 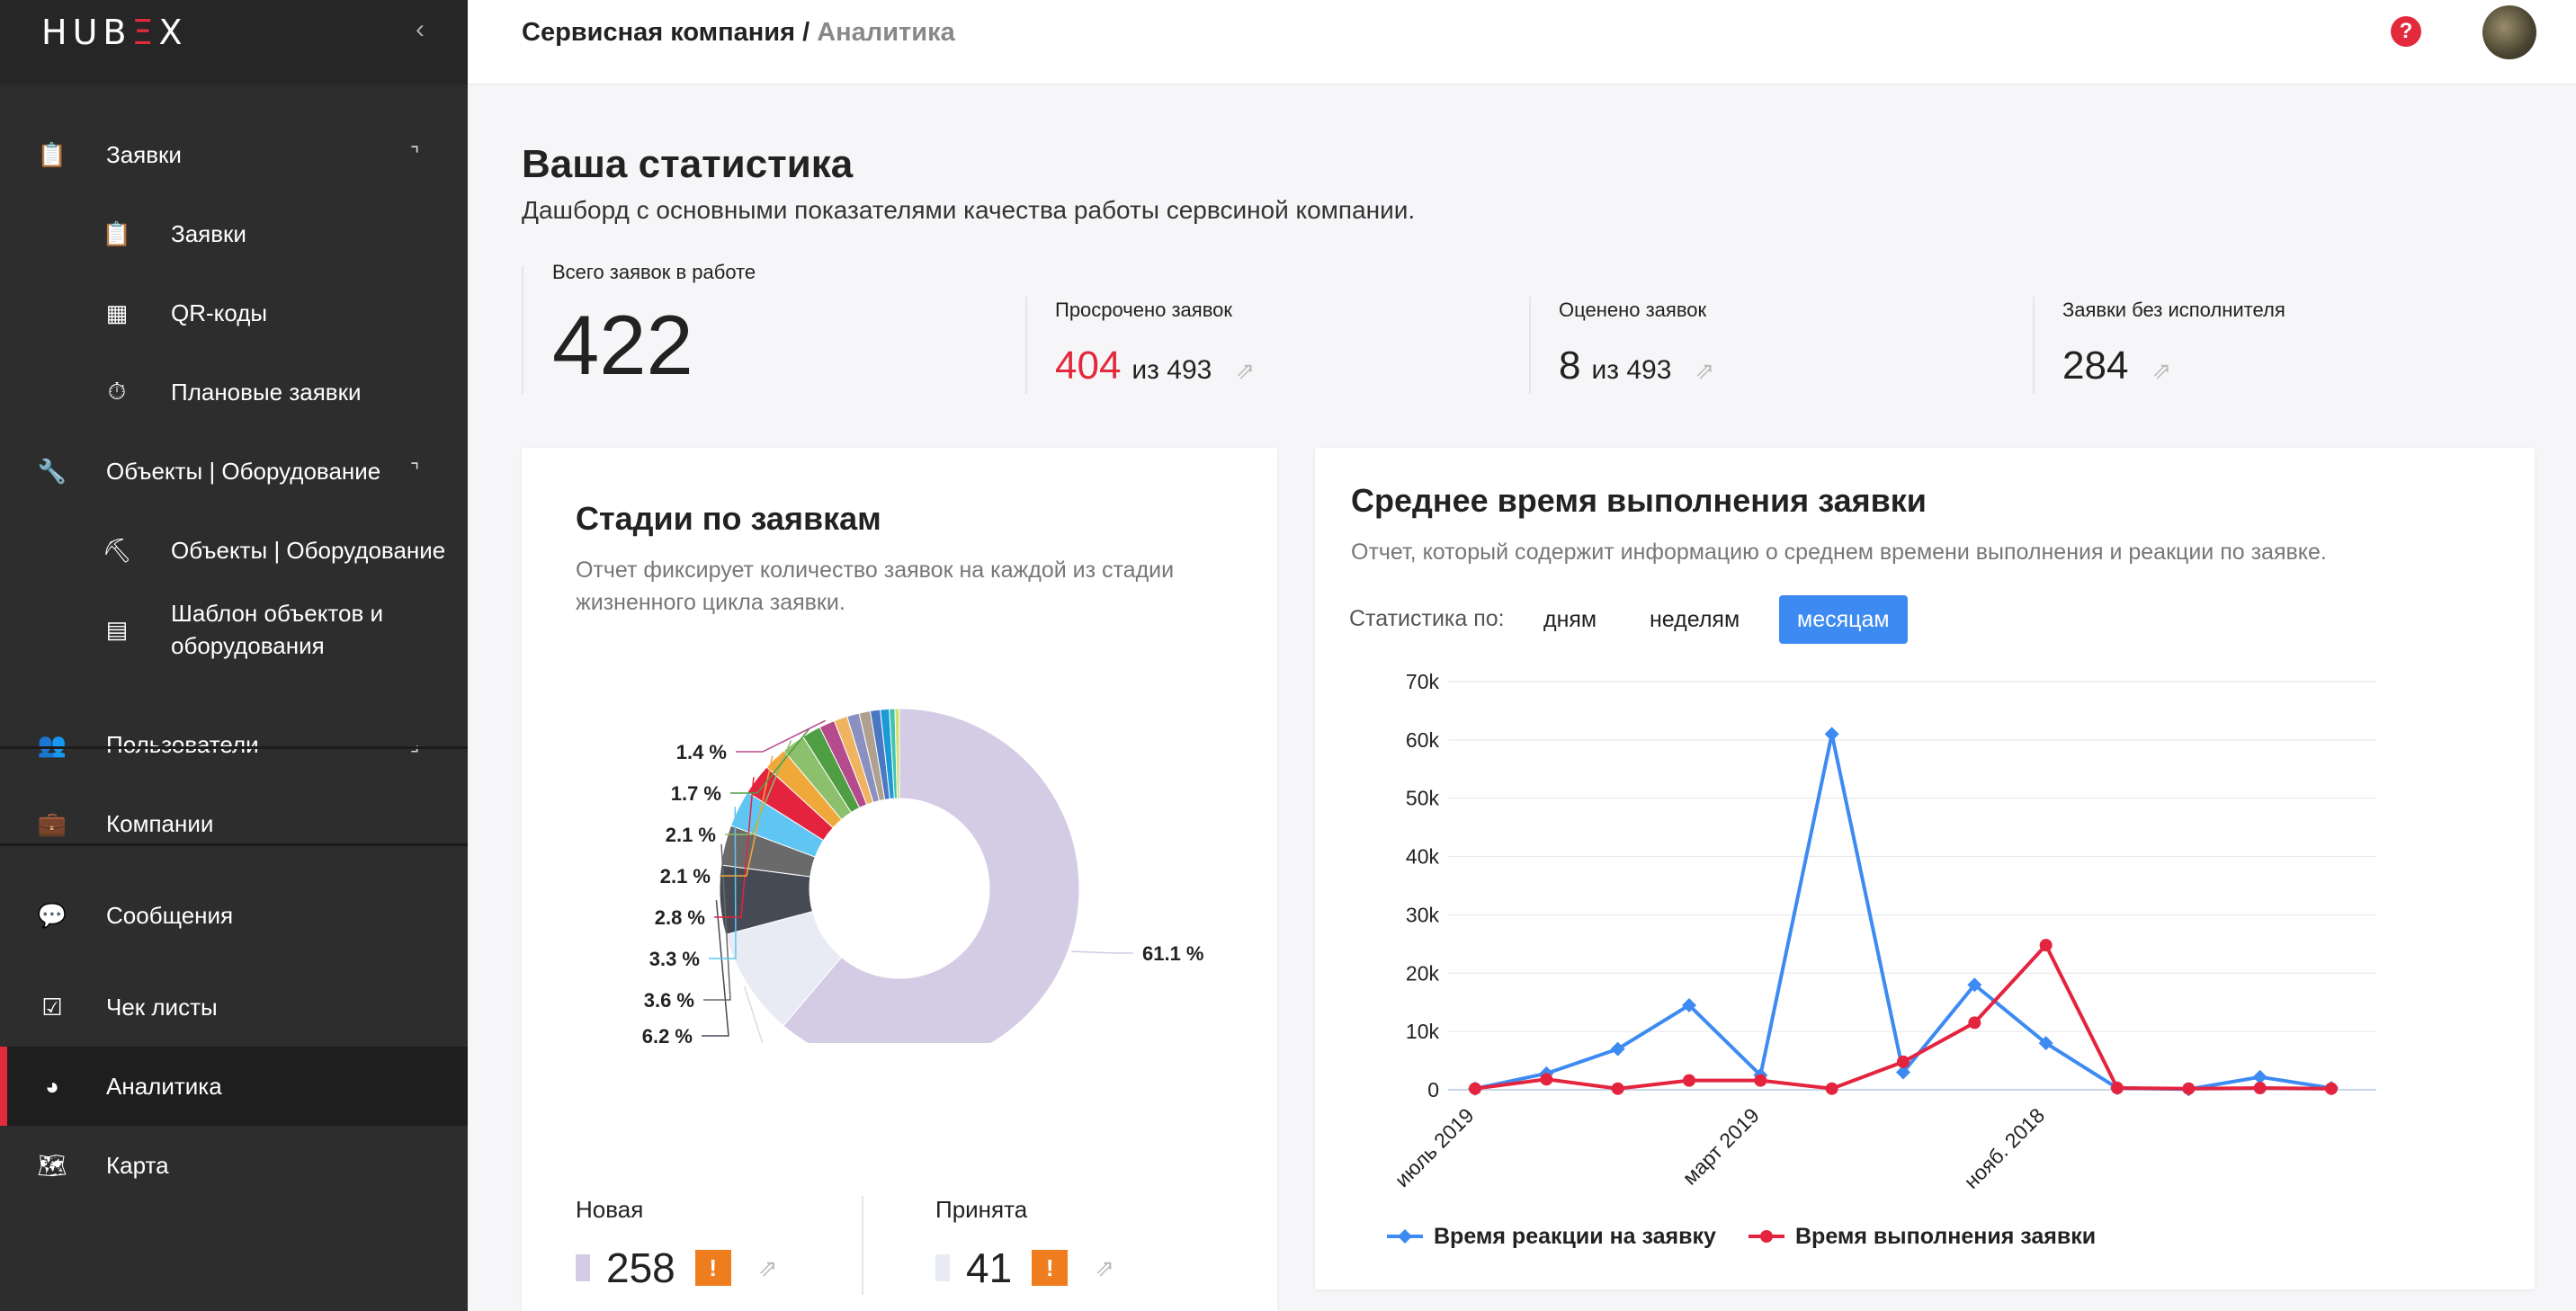 What do you see at coordinates (886, 32) in the screenshot?
I see `breadcrumb-current: Аналитика` at bounding box center [886, 32].